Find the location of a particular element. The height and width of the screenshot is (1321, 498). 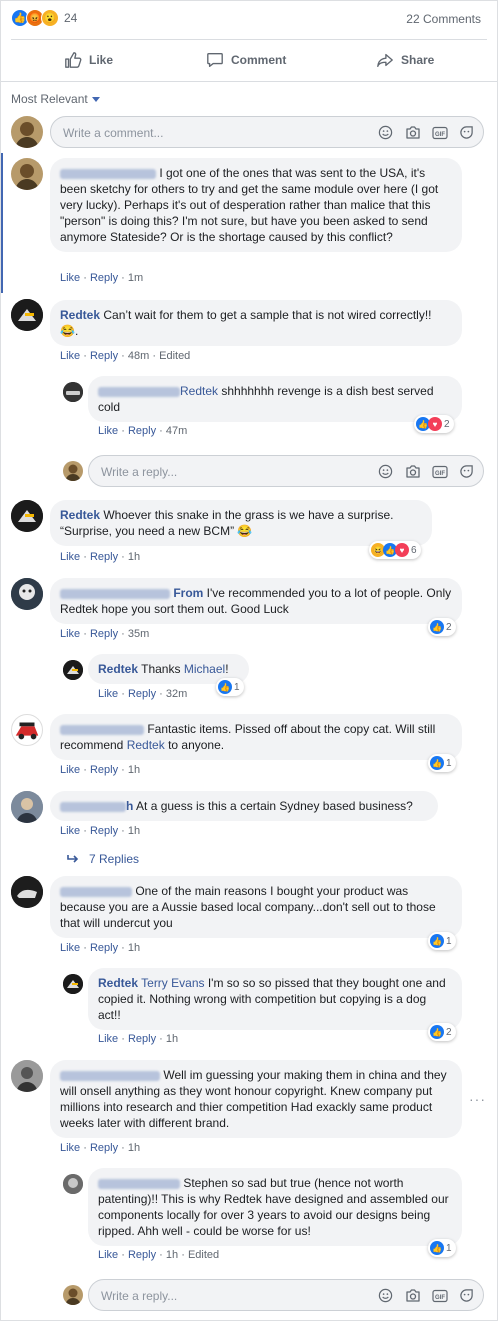

timestamp: 32m is located at coordinates (176, 694).